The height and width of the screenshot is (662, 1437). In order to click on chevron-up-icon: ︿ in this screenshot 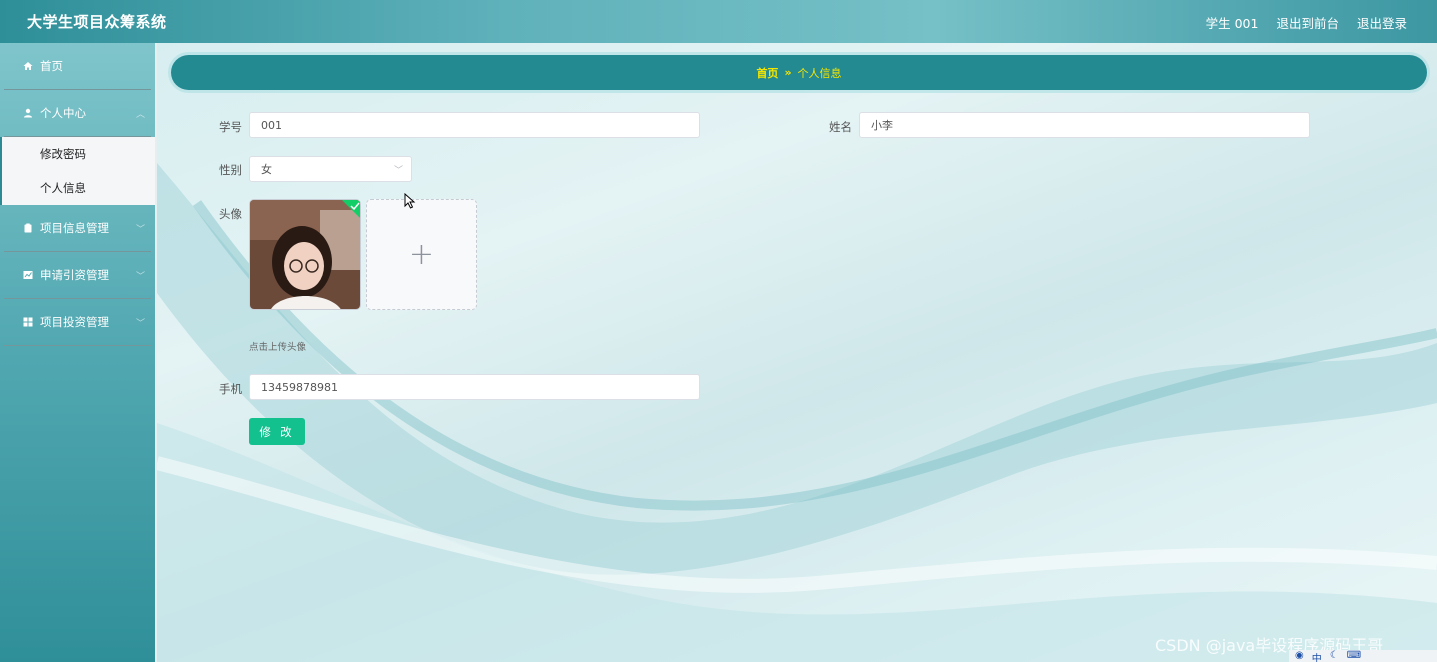, I will do `click(140, 115)`.